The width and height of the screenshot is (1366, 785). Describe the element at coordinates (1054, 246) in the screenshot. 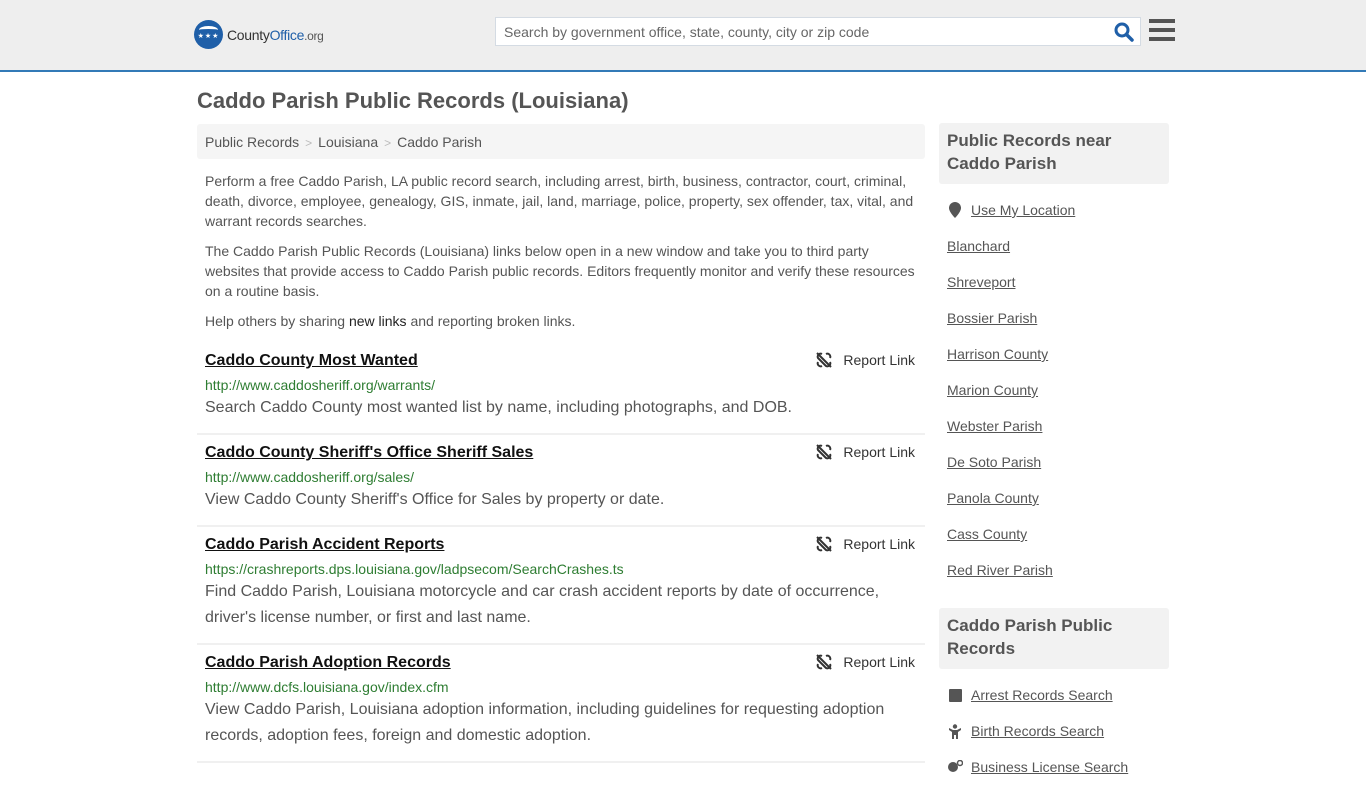

I see `nearby-item: Blanchard` at that location.